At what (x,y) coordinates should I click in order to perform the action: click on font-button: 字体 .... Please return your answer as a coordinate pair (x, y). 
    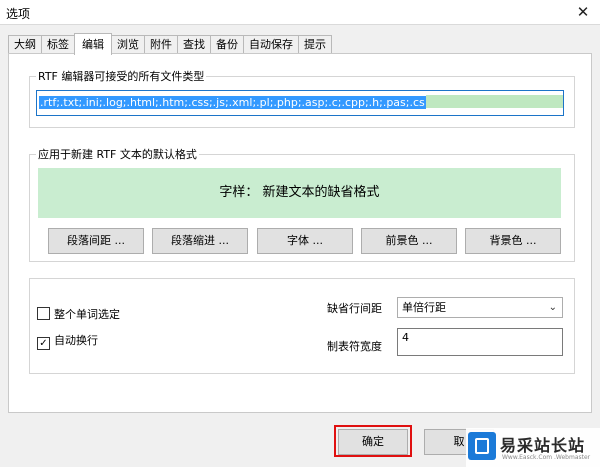
    Looking at the image, I should click on (305, 241).